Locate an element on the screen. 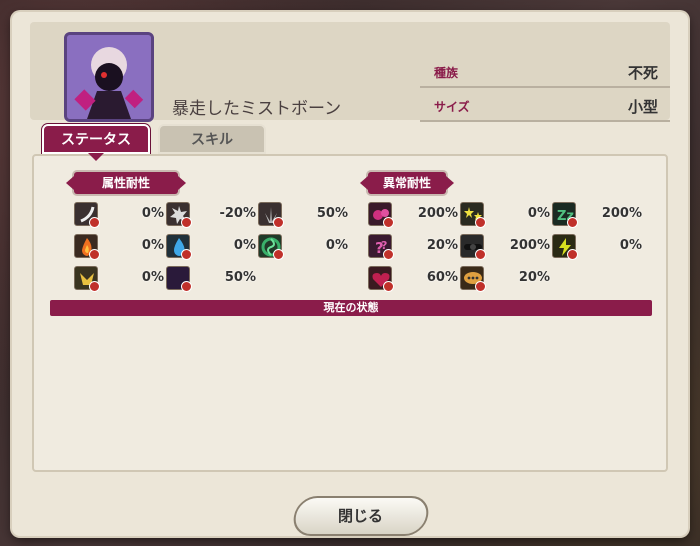 This screenshot has height=546, width=700. tab-status: ステータス is located at coordinates (96, 139).